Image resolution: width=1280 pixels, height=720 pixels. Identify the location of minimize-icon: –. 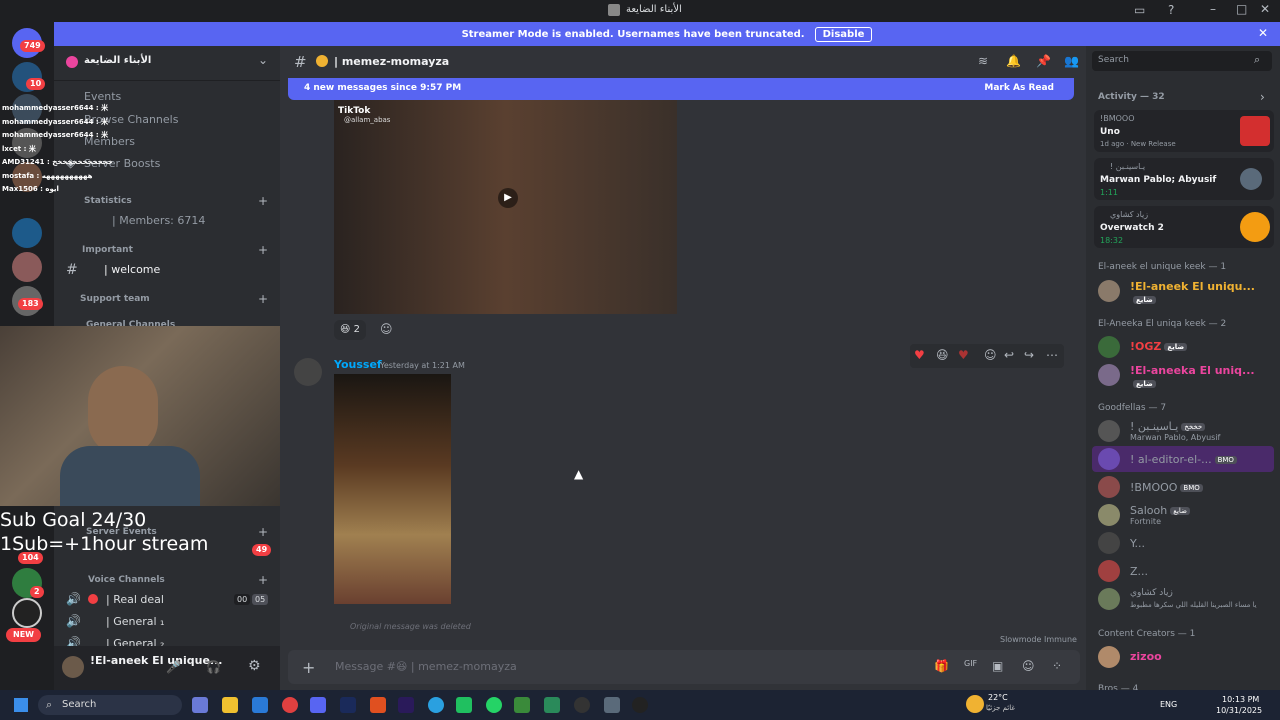
(1213, 9).